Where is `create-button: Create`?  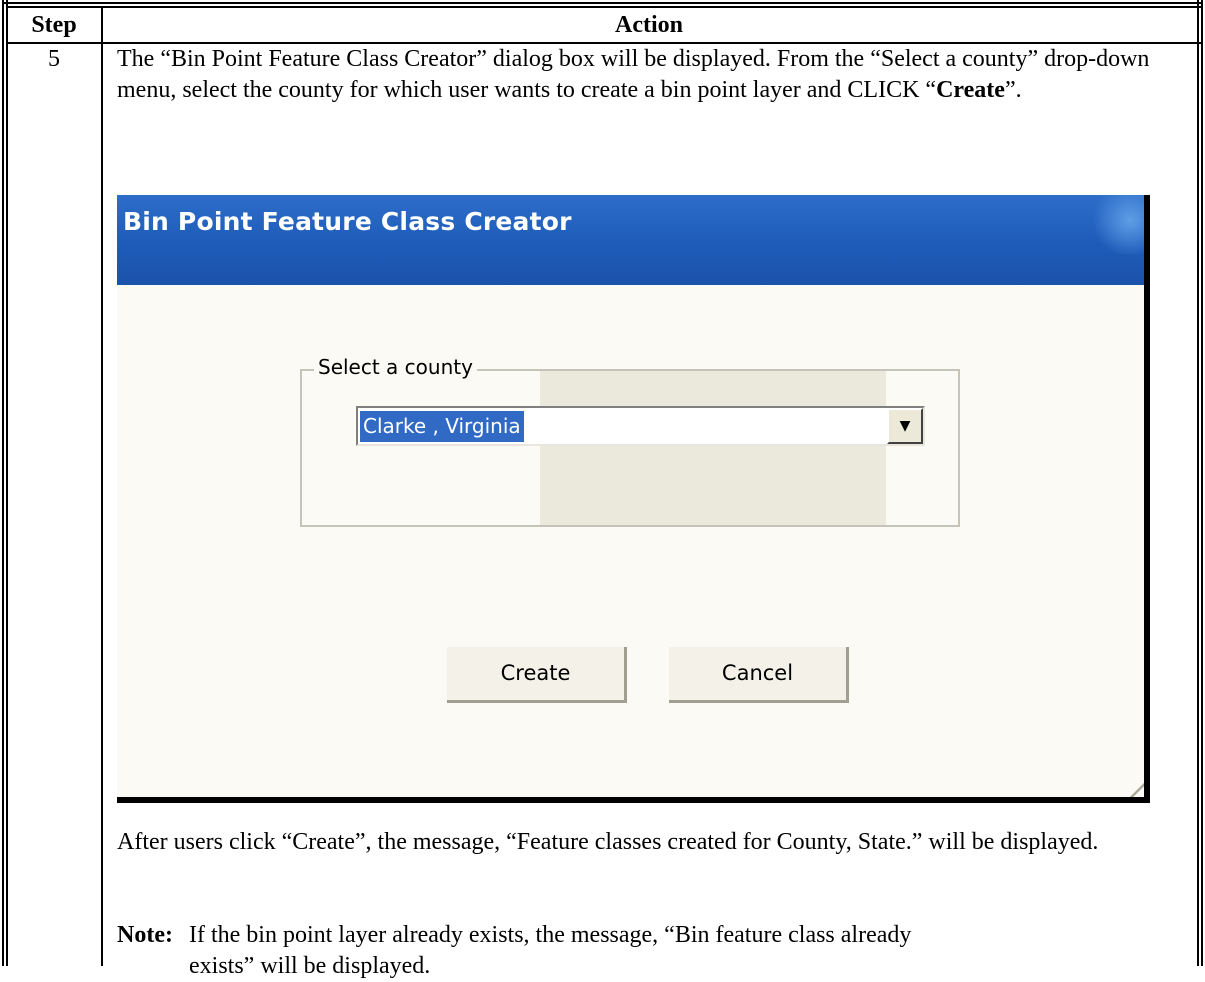
create-button: Create is located at coordinates (537, 675).